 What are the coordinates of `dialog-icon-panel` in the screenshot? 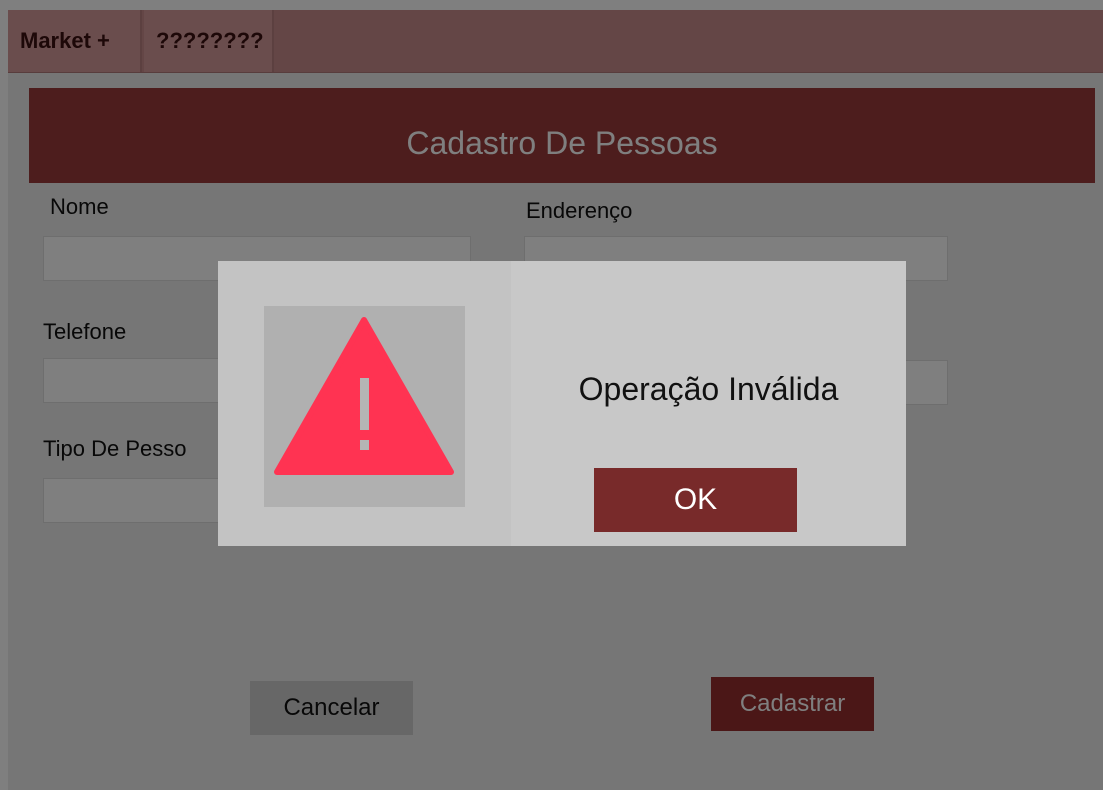 It's located at (364, 403).